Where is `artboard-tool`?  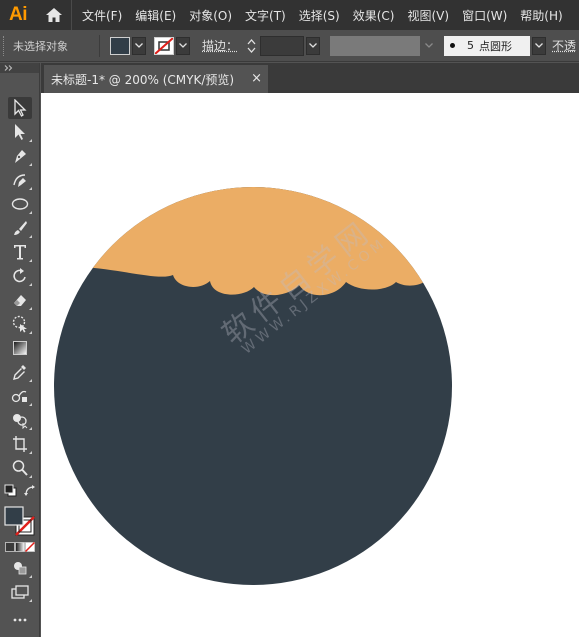
artboard-tool is located at coordinates (20, 444).